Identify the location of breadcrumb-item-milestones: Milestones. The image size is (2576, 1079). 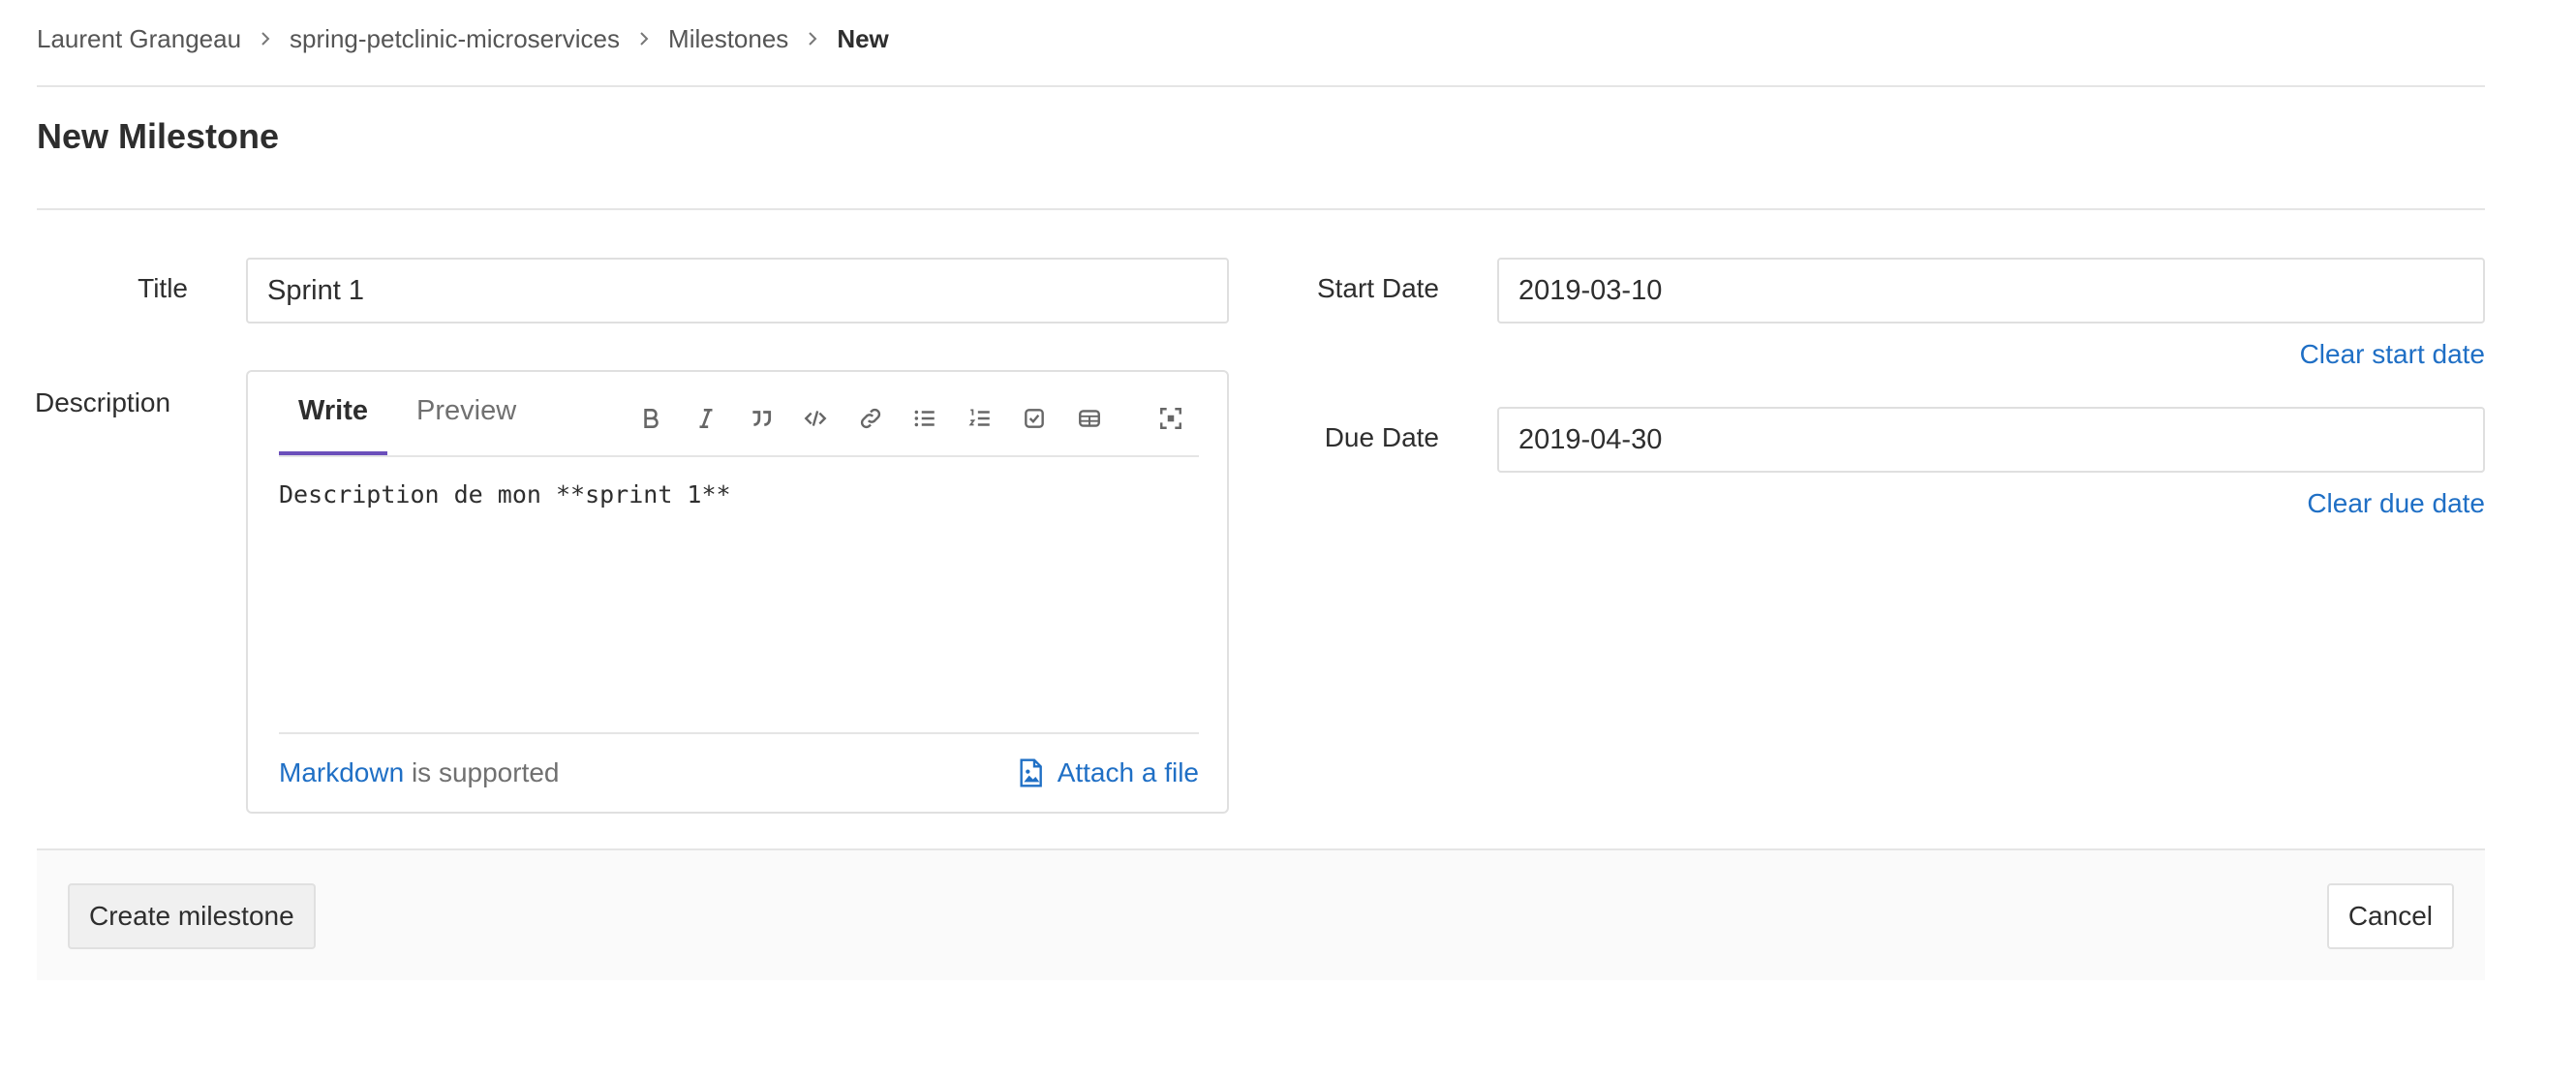
(728, 39).